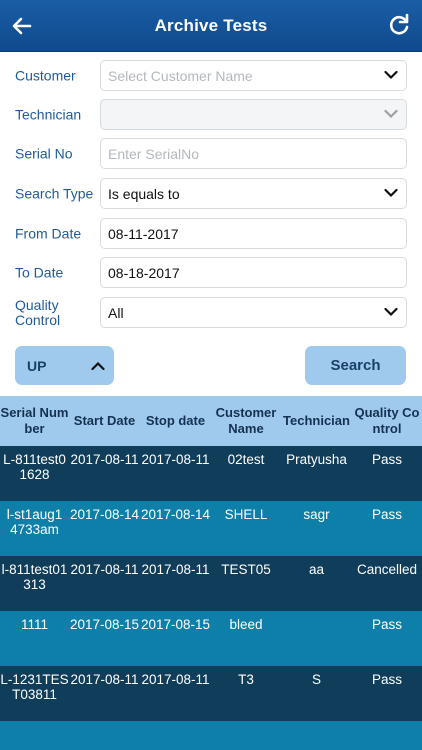 The height and width of the screenshot is (750, 422). What do you see at coordinates (175, 420) in the screenshot?
I see `column-header: Stop date` at bounding box center [175, 420].